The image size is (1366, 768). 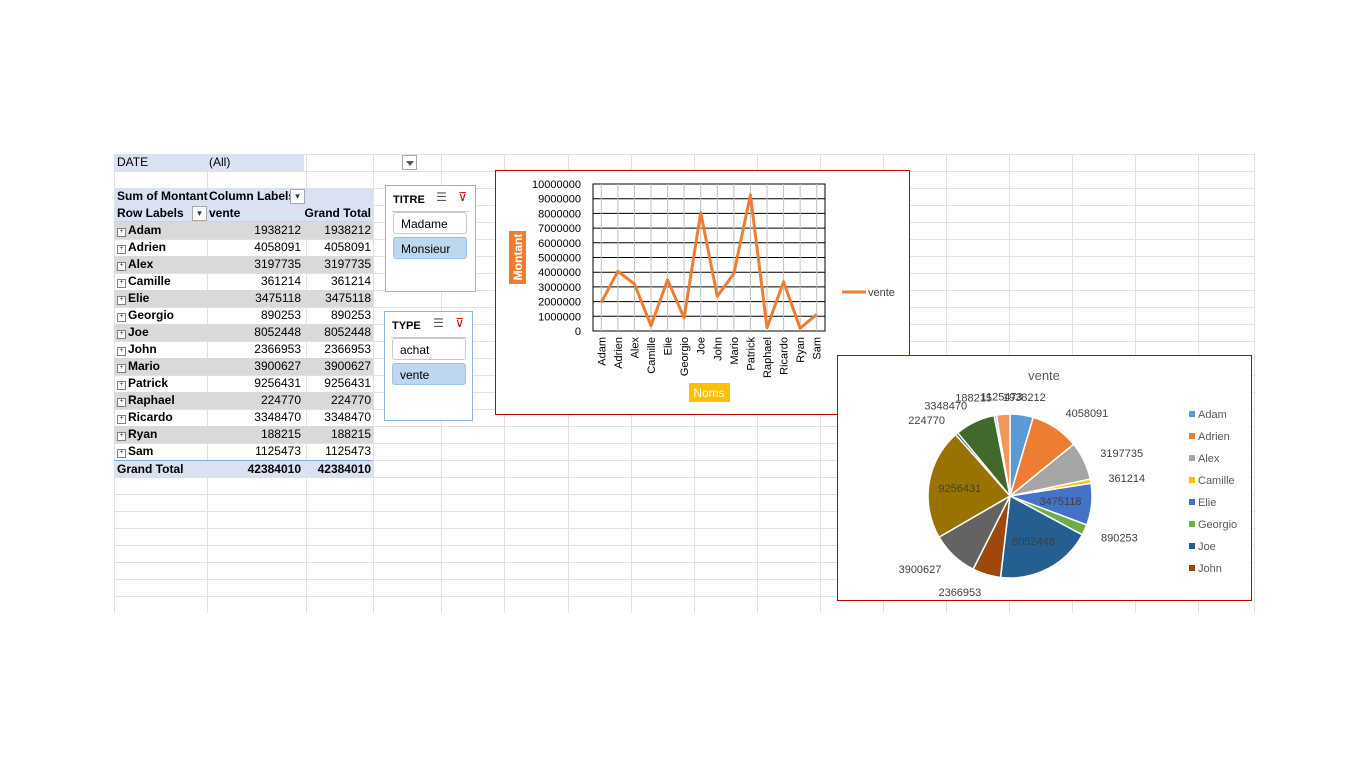 What do you see at coordinates (243, 383) in the screenshot?
I see `table-row: + Patrick 9256431 9256431` at bounding box center [243, 383].